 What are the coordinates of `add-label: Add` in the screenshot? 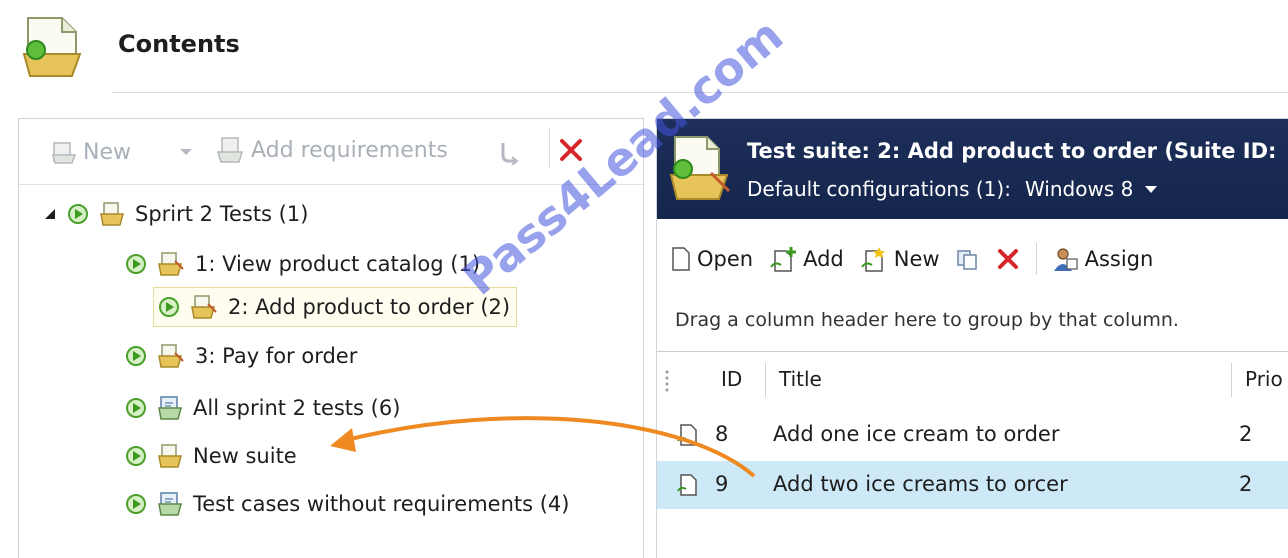 It's located at (823, 259).